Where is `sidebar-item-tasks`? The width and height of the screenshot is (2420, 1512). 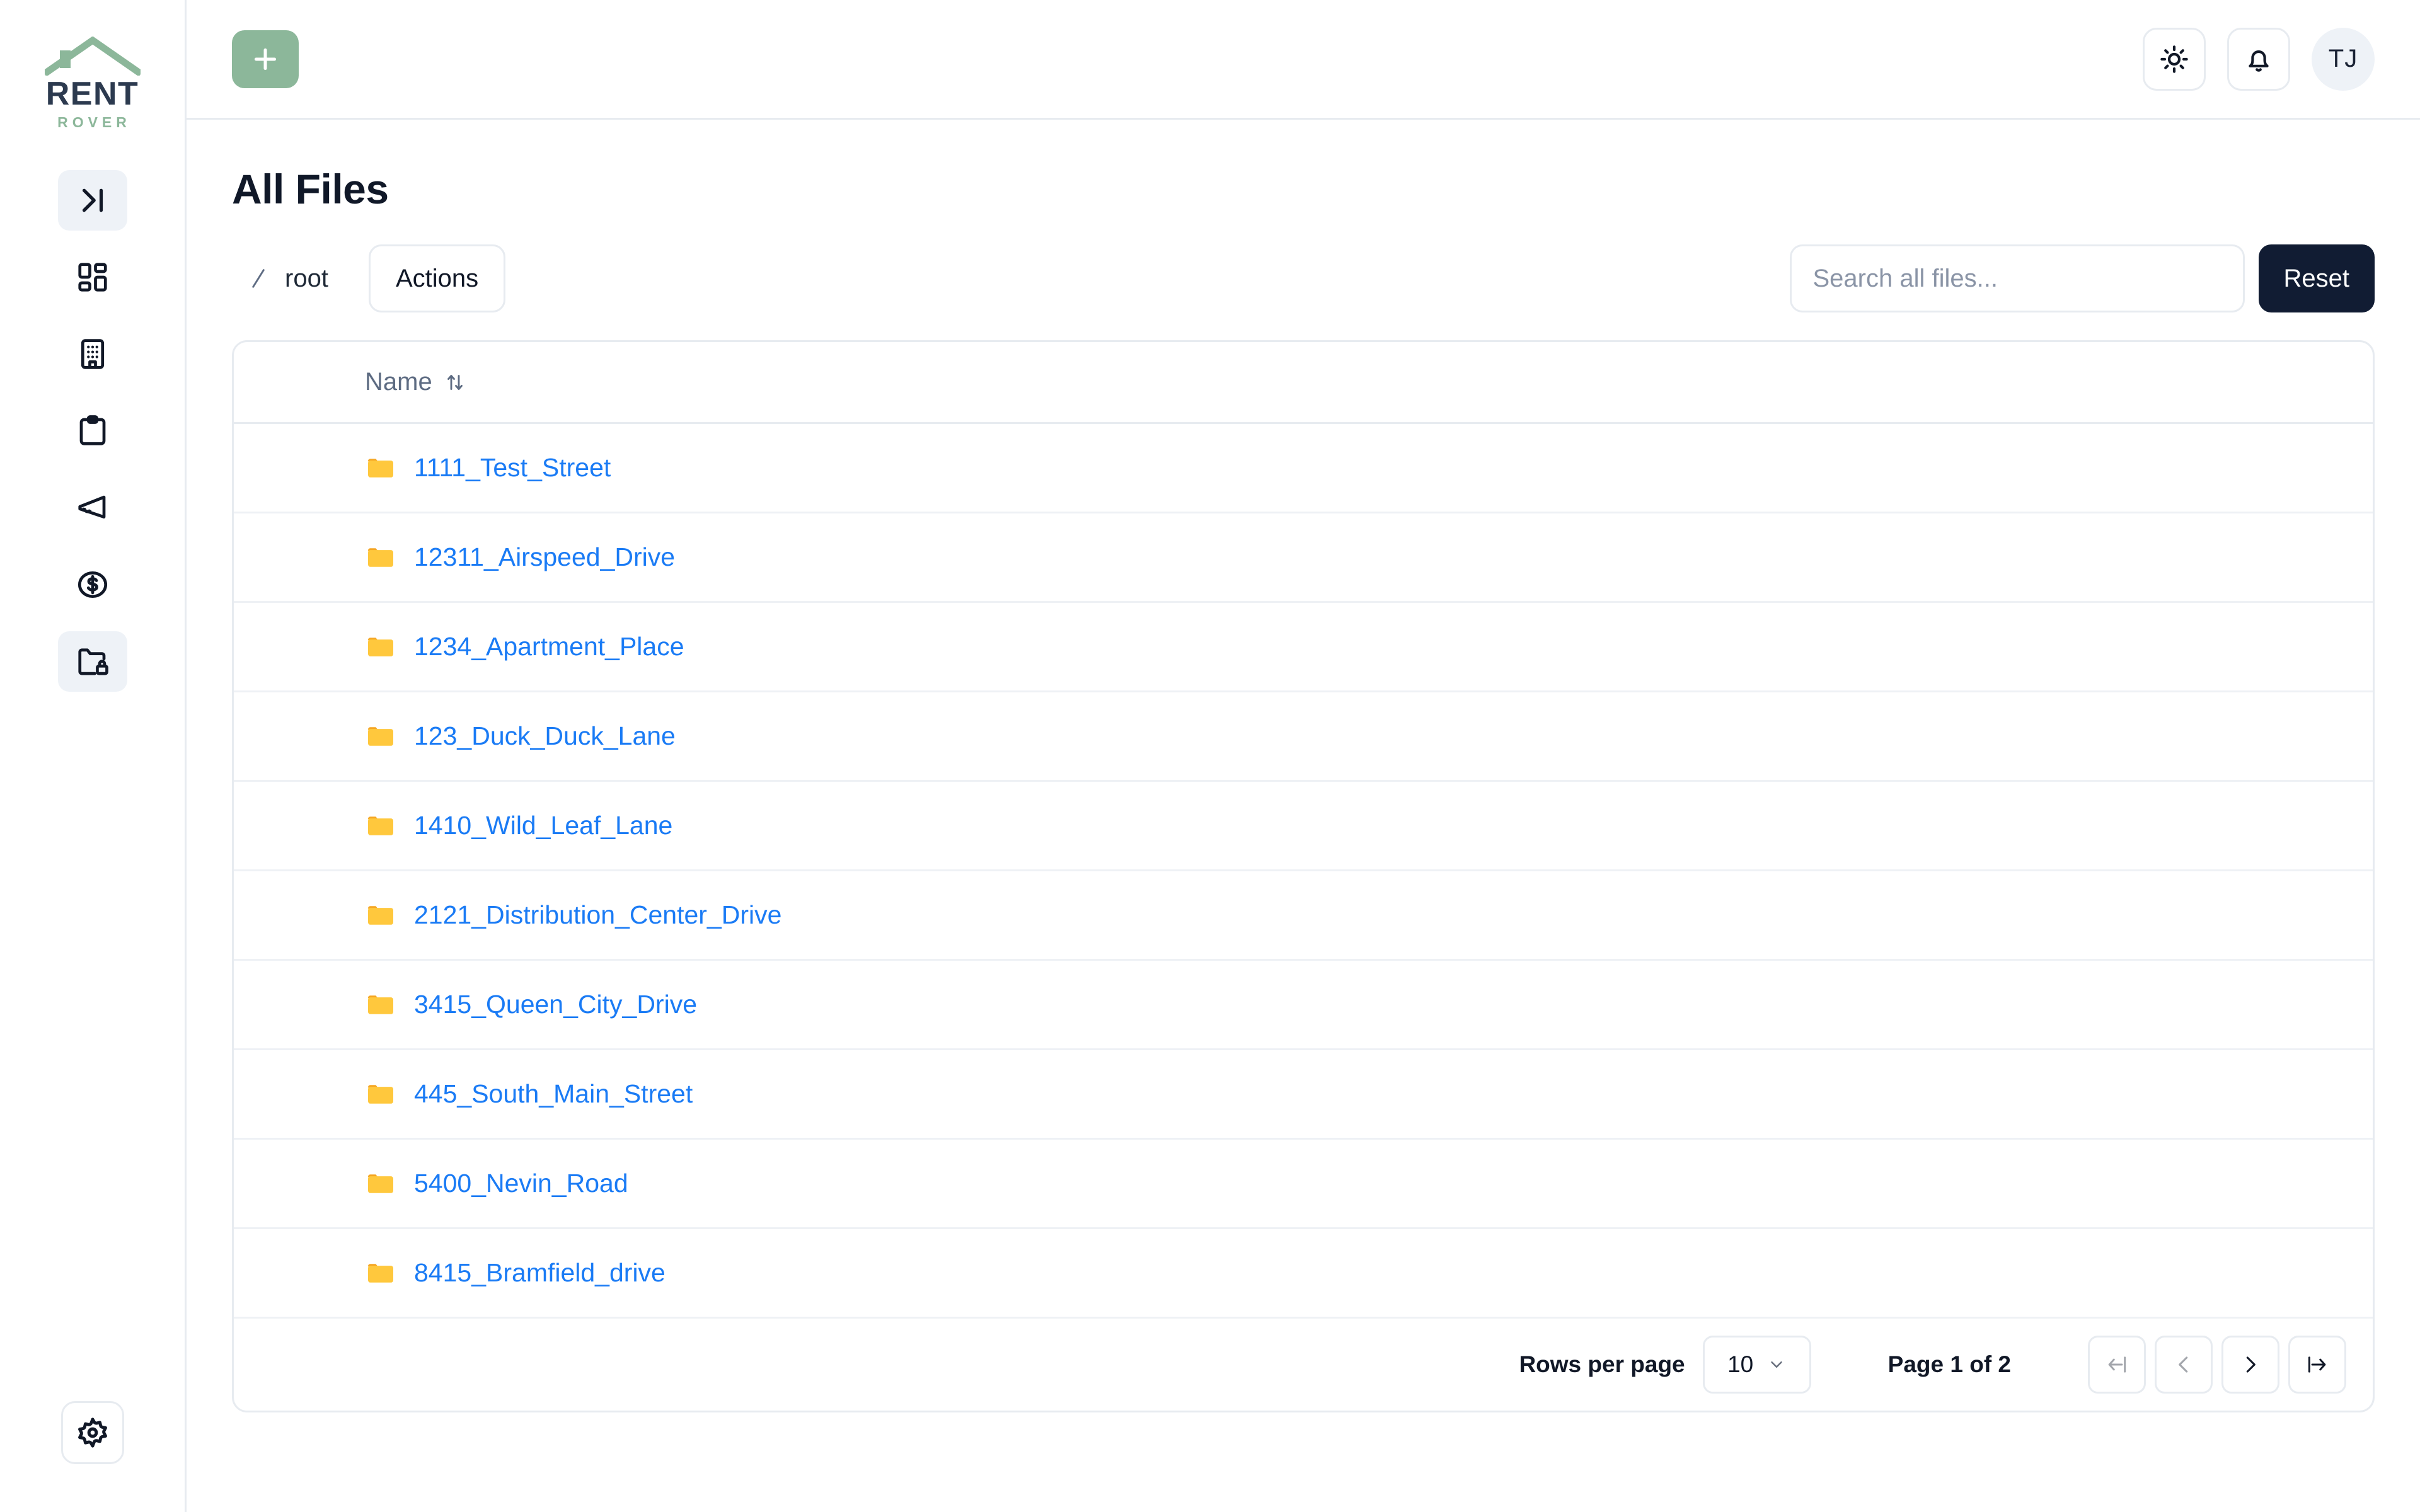
sidebar-item-tasks is located at coordinates (92, 431).